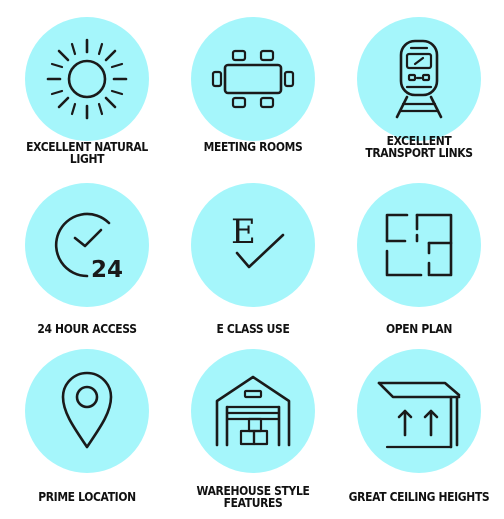 The height and width of the screenshot is (519, 504). What do you see at coordinates (107, 270) in the screenshot?
I see `clock-number: 24` at bounding box center [107, 270].